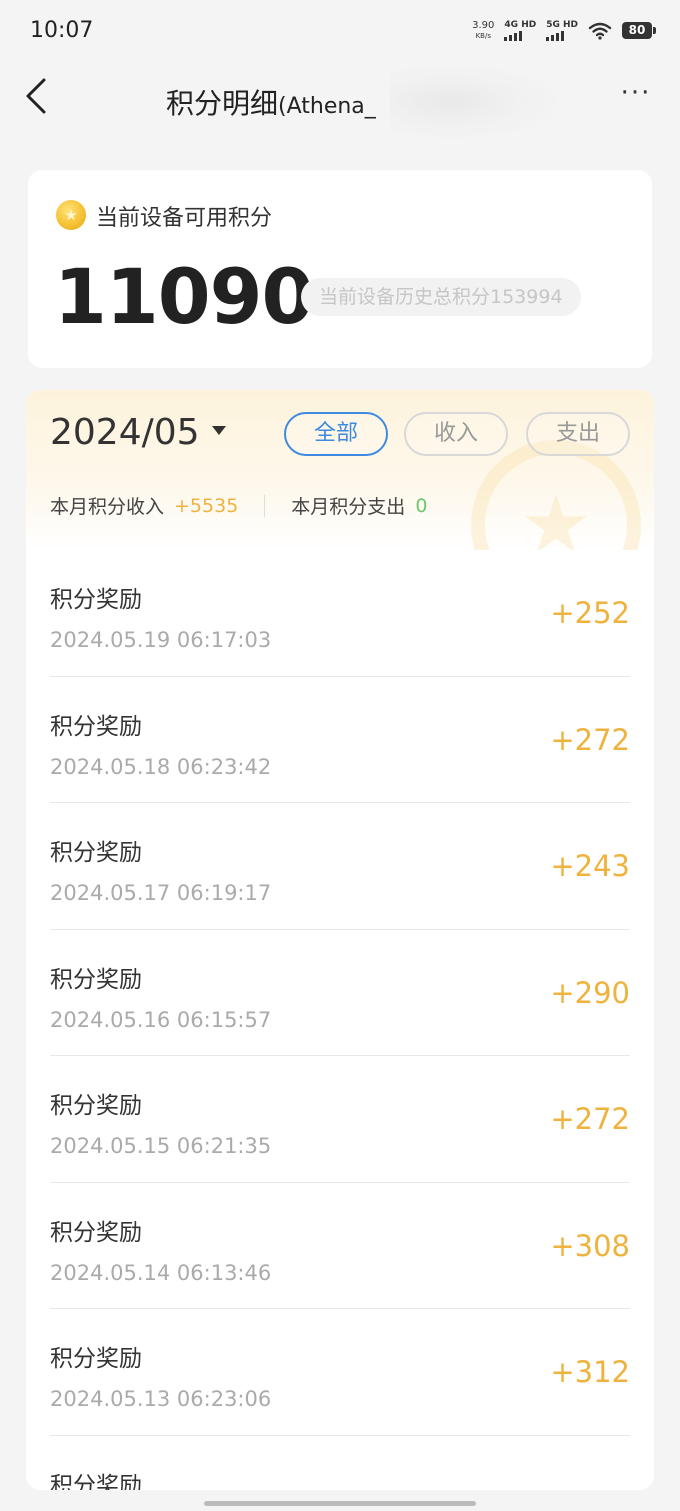 The image size is (680, 1511). What do you see at coordinates (218, 430) in the screenshot?
I see `caret-down-icon` at bounding box center [218, 430].